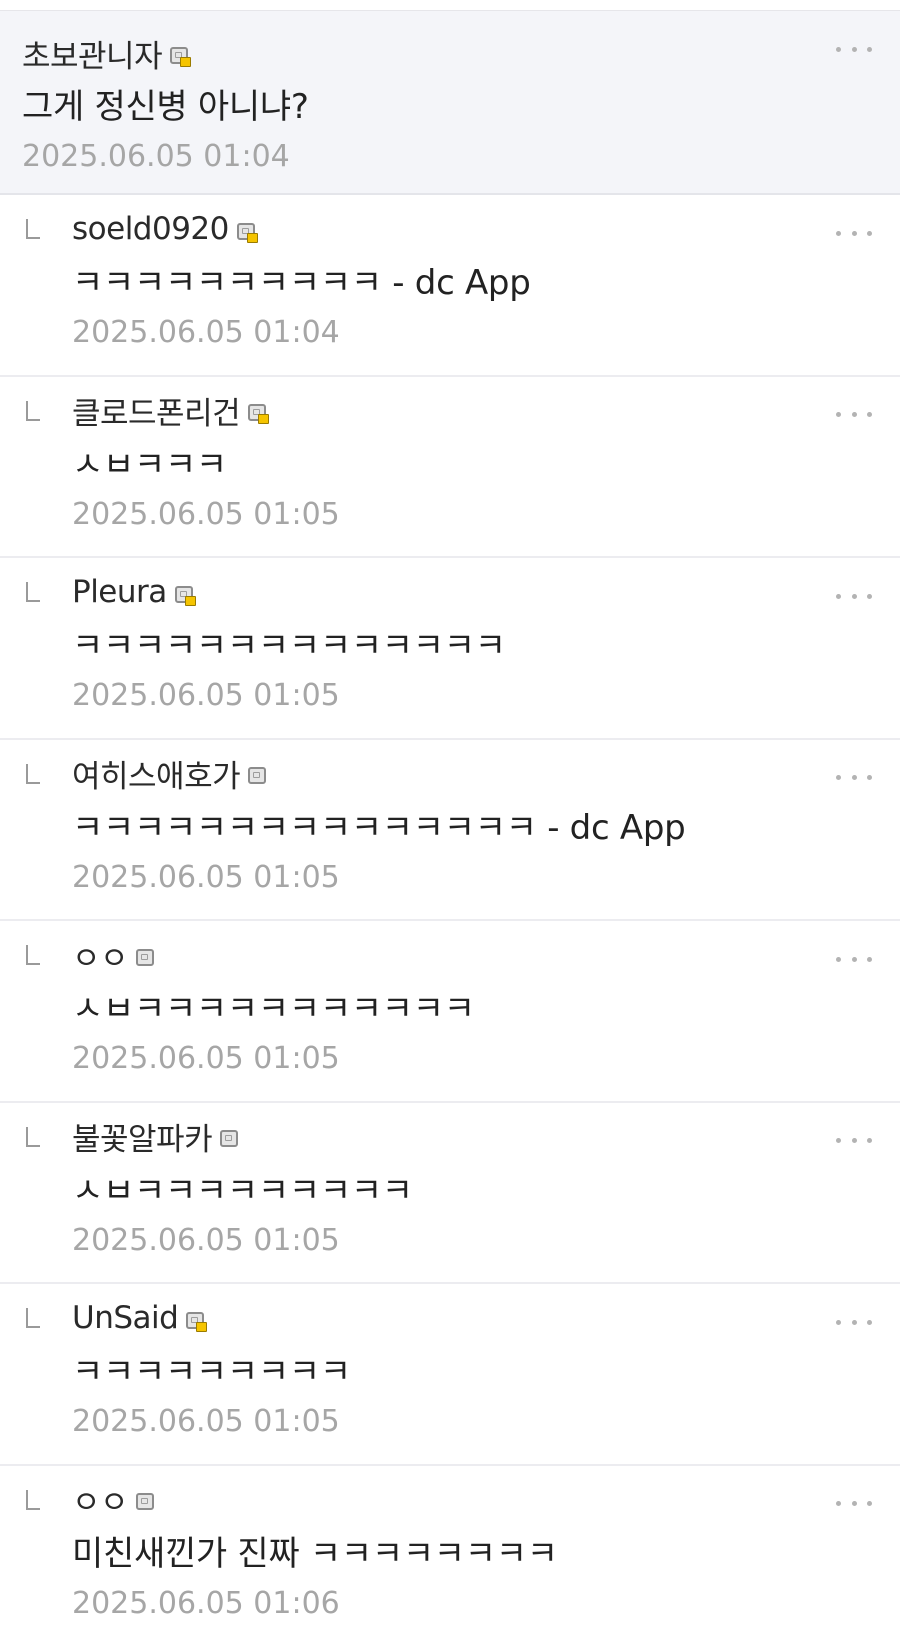 The width and height of the screenshot is (900, 1648). What do you see at coordinates (211, 1372) in the screenshot?
I see `comment-text: ㅋㅋㅋㅋㅋㅋㅋㅋㅋ` at bounding box center [211, 1372].